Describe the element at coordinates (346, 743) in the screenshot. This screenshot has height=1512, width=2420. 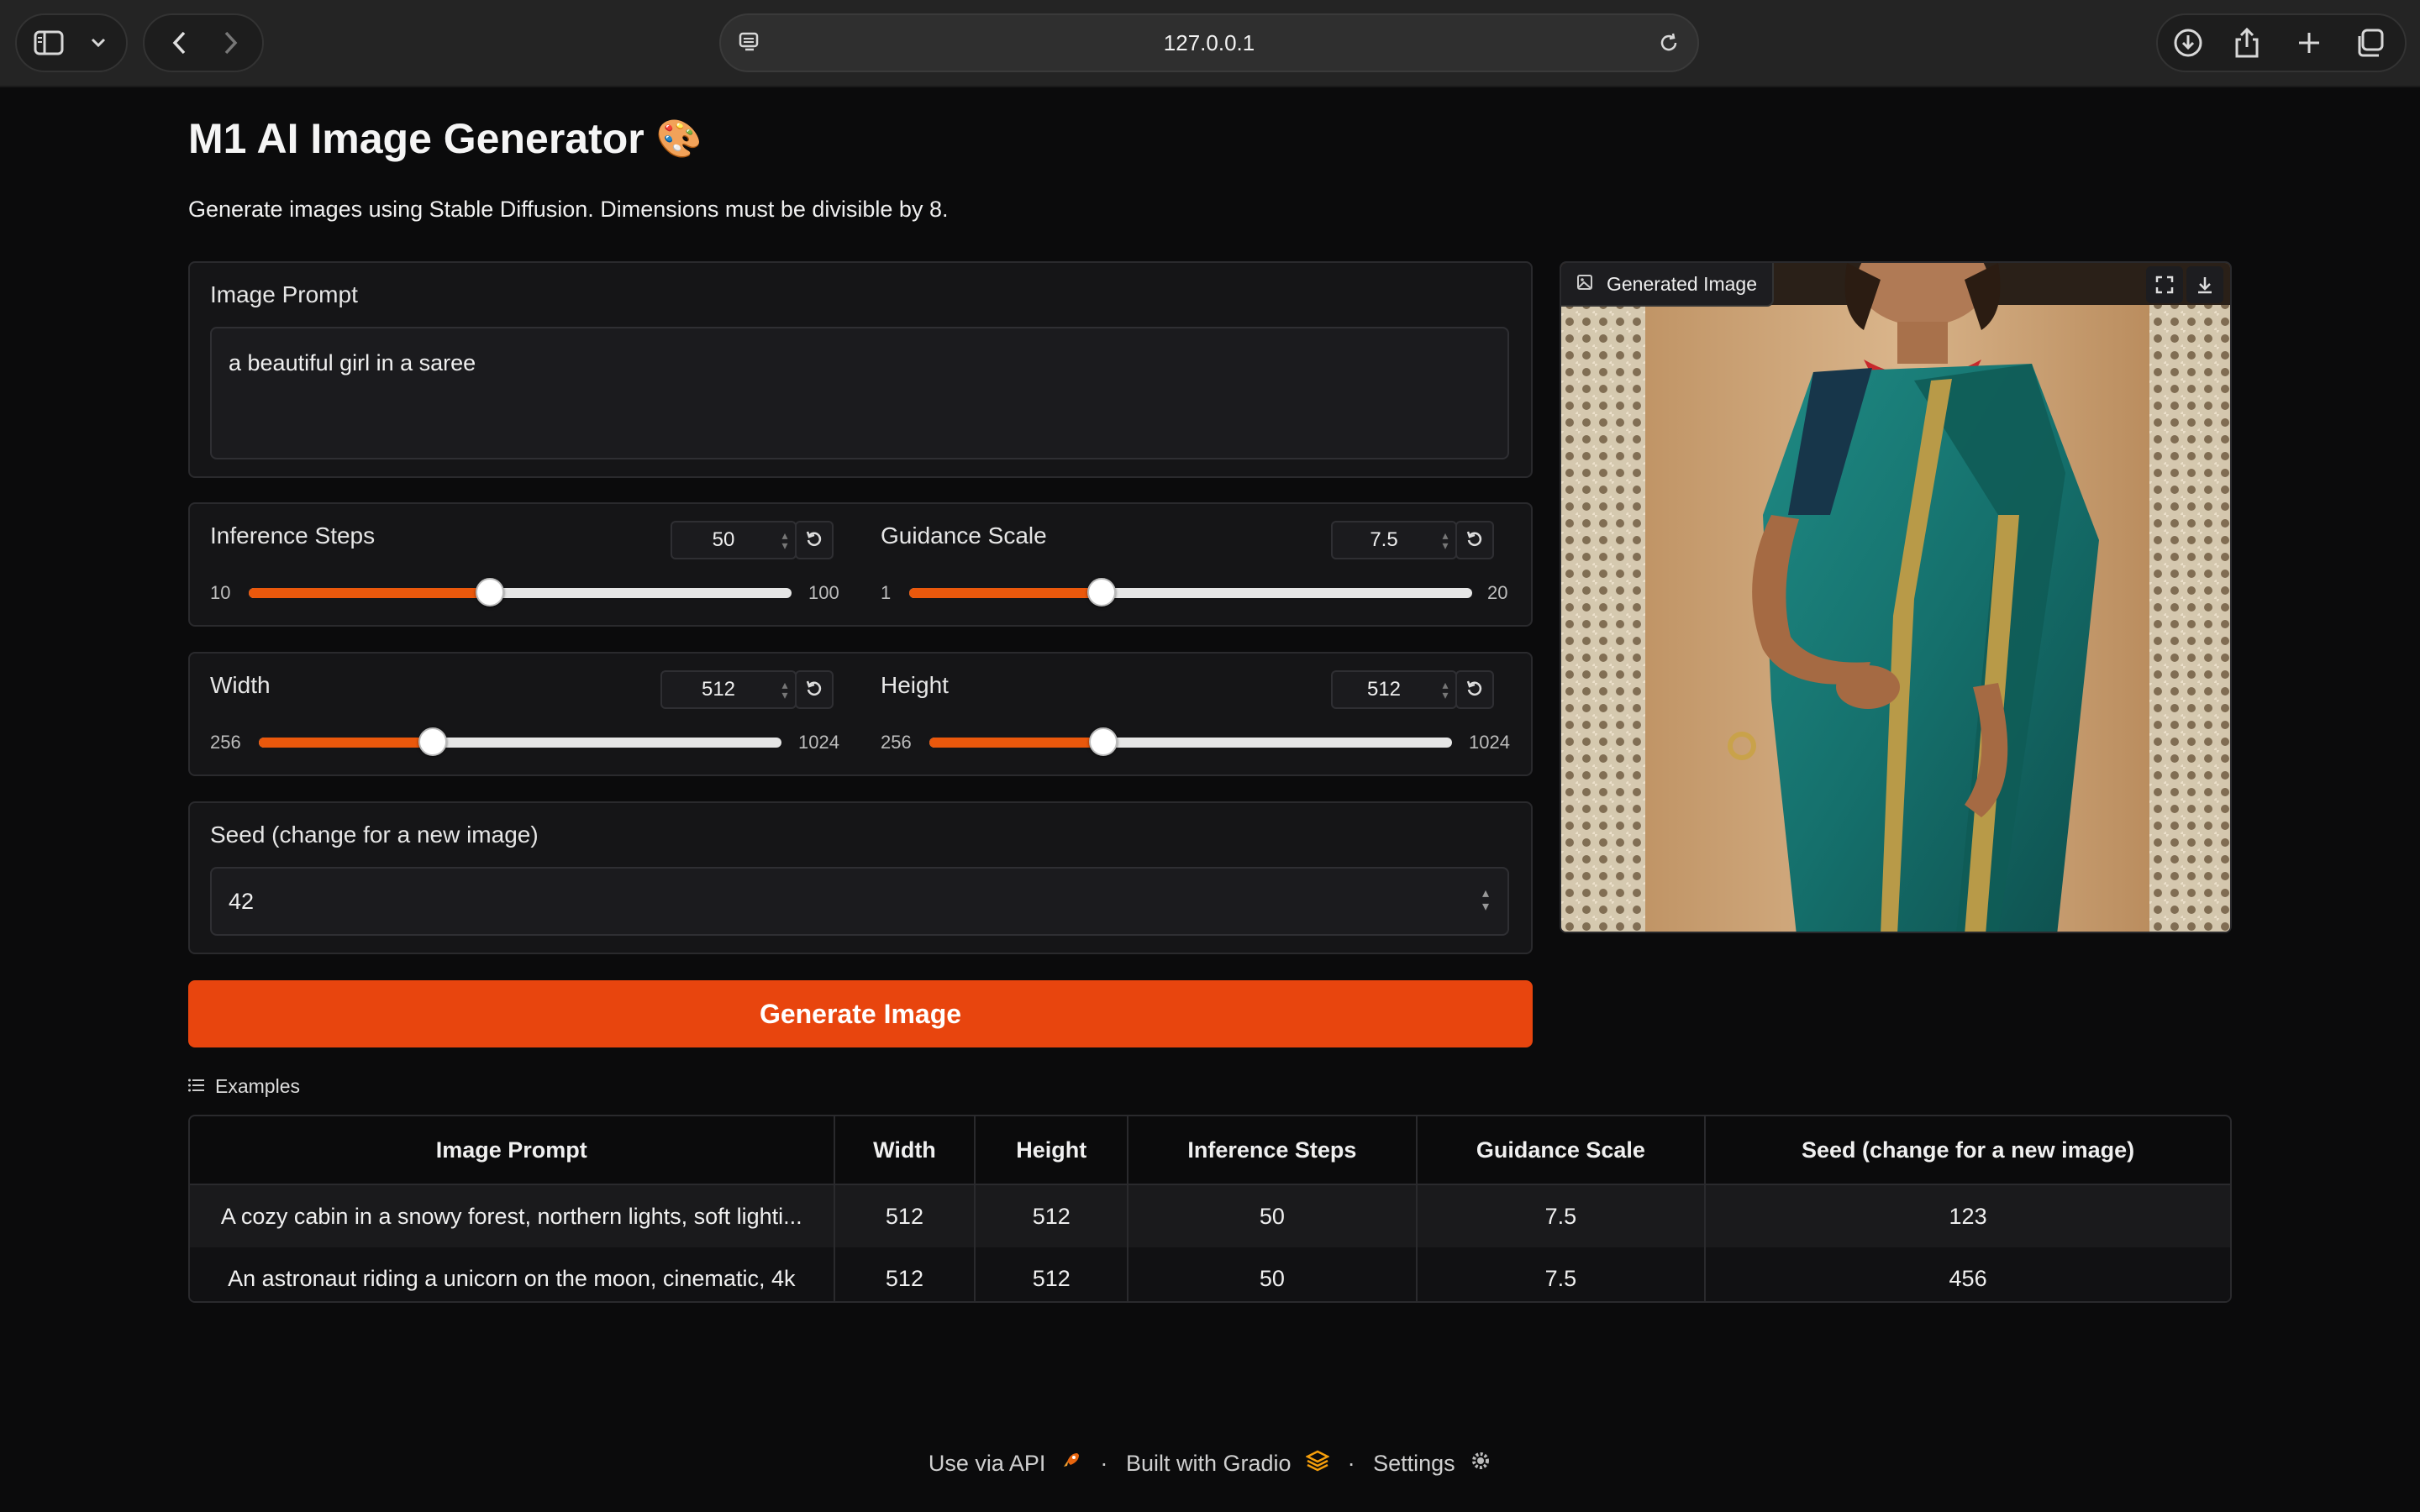
I see `width-slider-fill` at that location.